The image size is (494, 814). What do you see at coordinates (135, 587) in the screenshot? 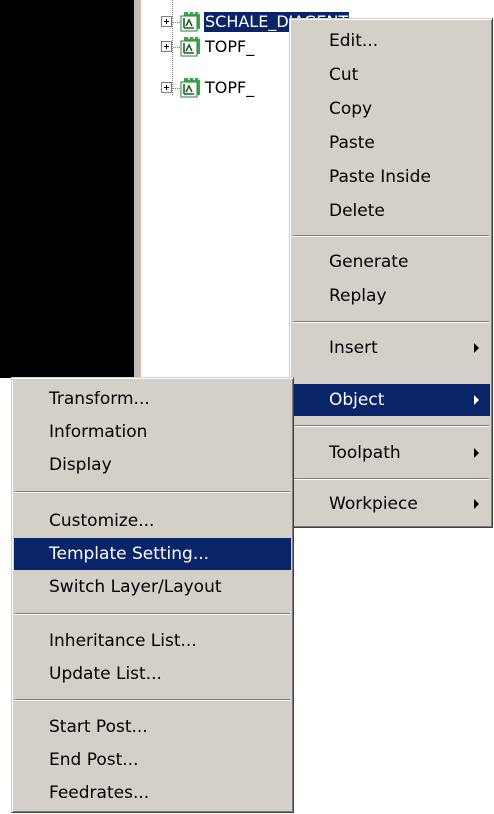
I see `menu-item-label: Switch Layer/Layout` at bounding box center [135, 587].